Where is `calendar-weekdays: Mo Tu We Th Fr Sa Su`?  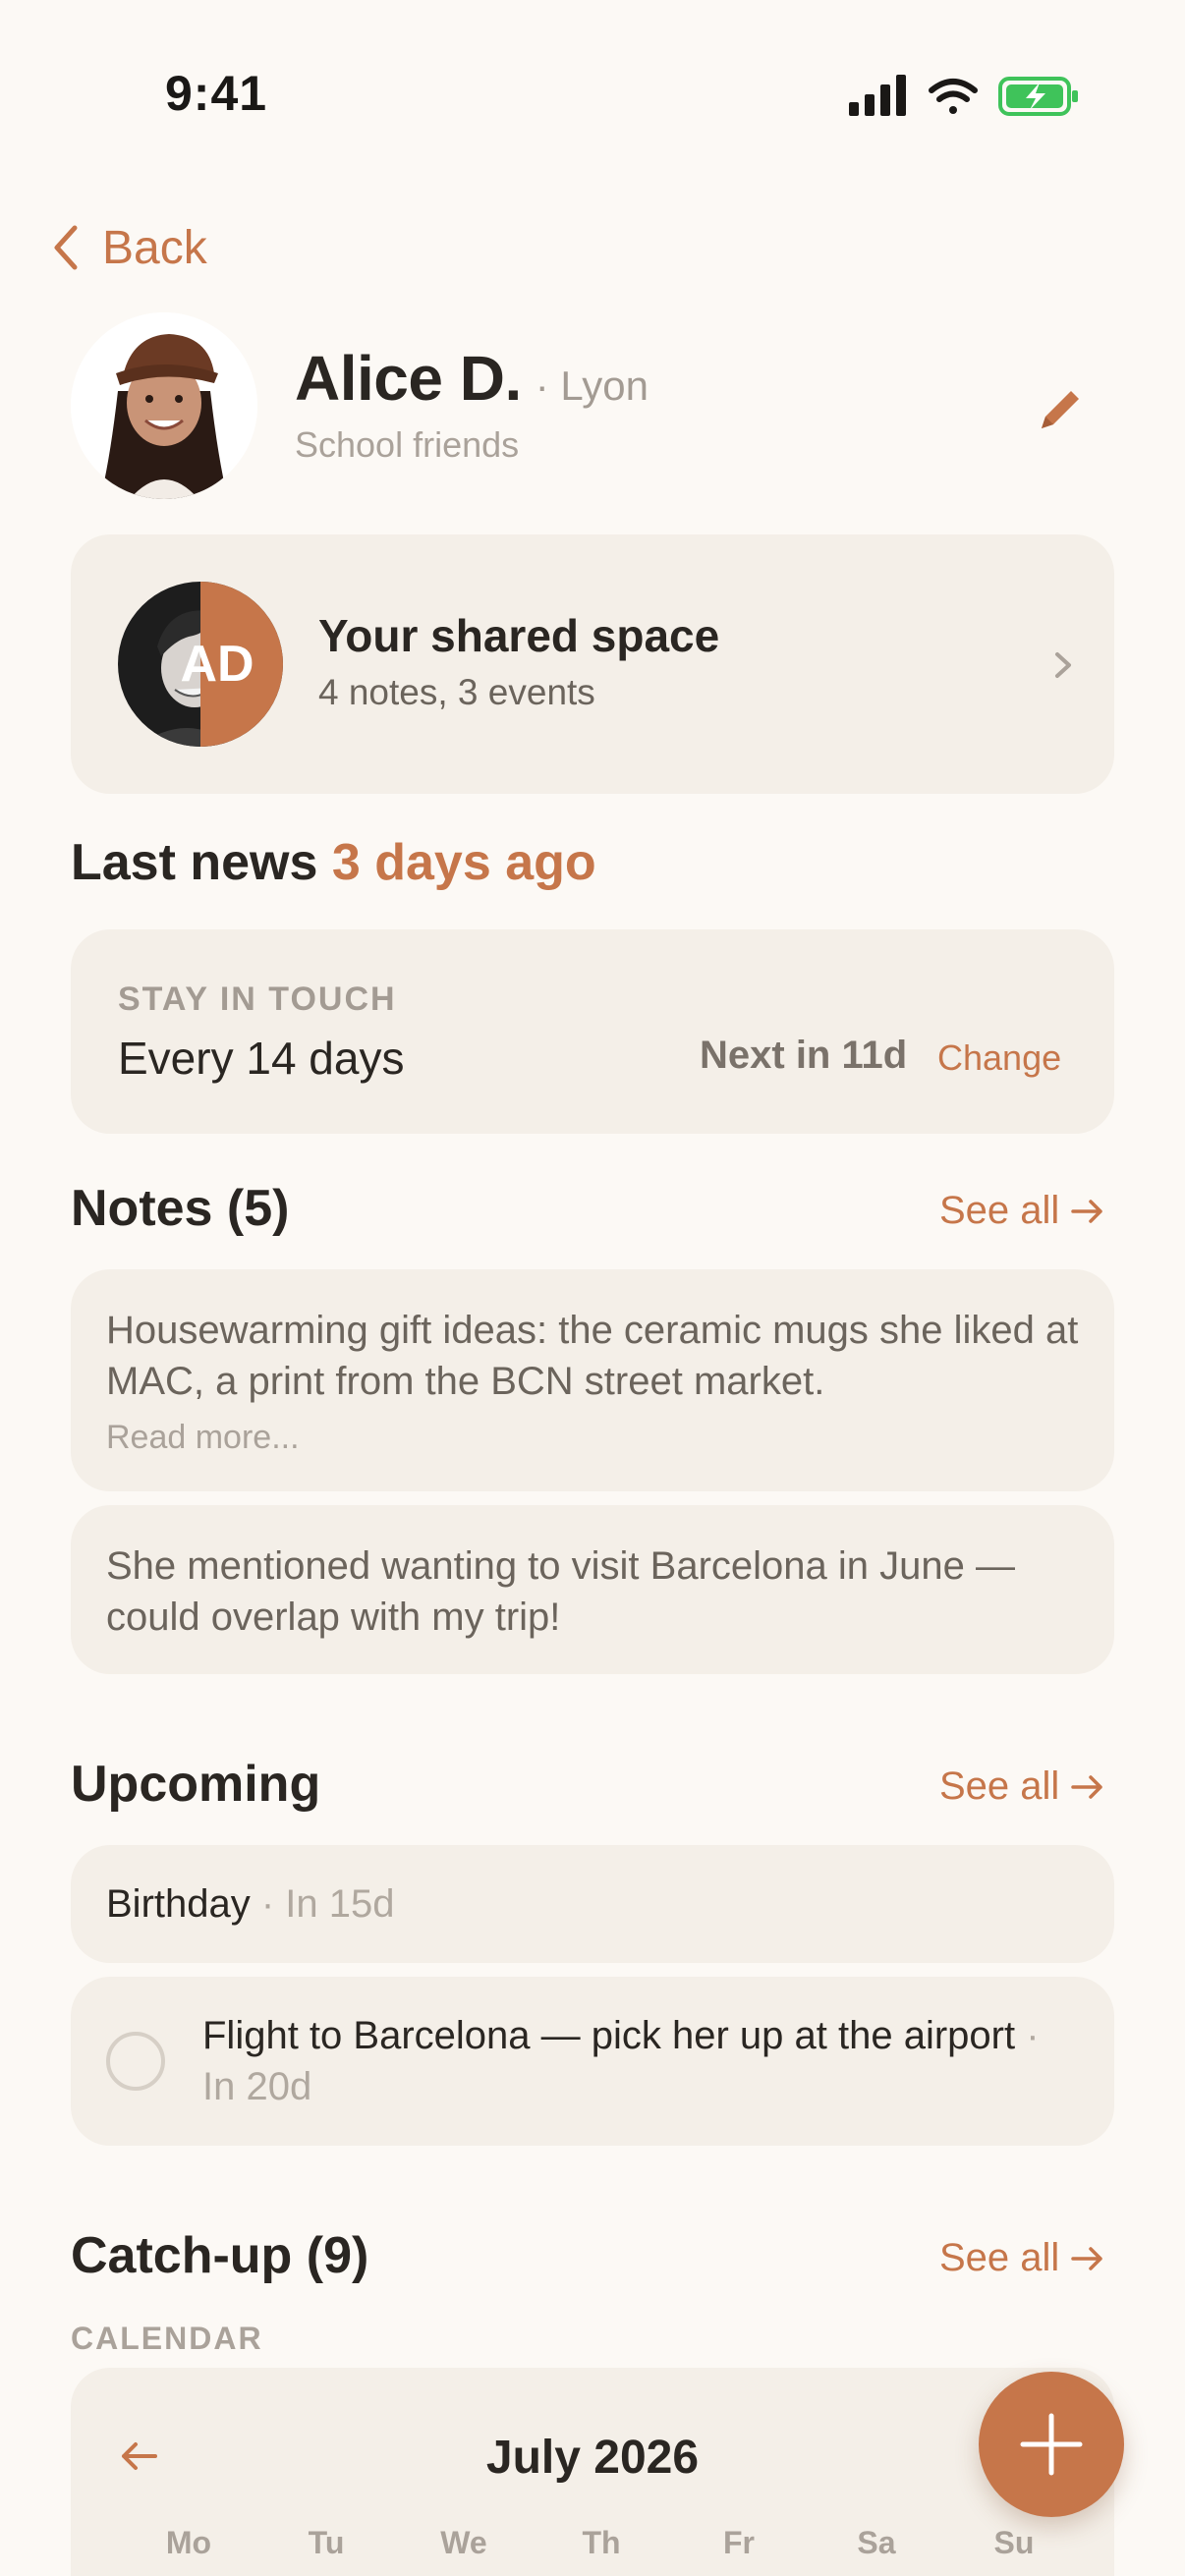
calendar-weekdays: Mo Tu We Th Fr Sa Su is located at coordinates (602, 2543).